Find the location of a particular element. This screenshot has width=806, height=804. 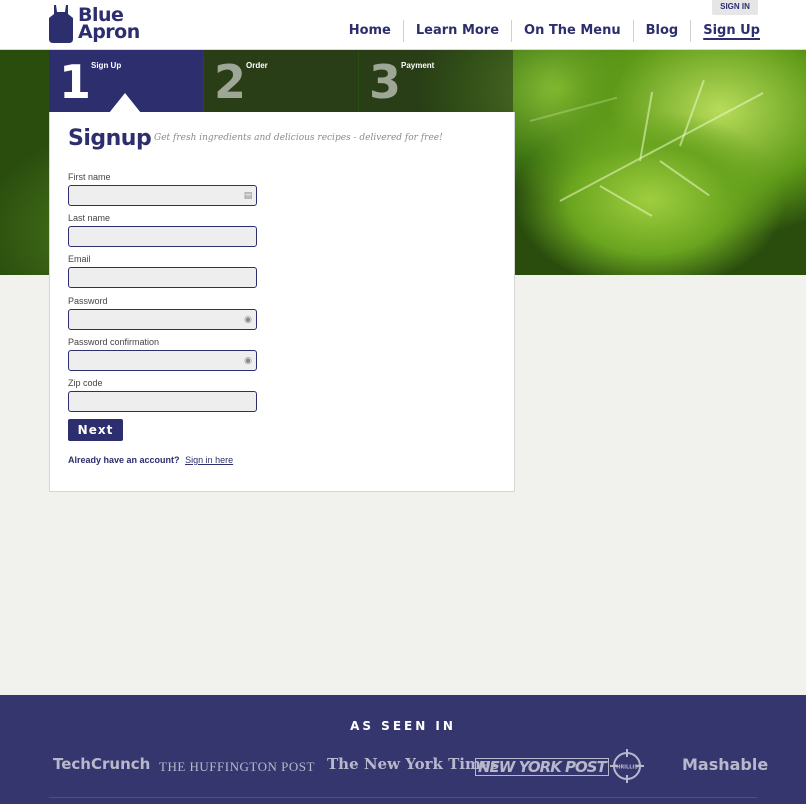

footer-divider is located at coordinates (403, 797).